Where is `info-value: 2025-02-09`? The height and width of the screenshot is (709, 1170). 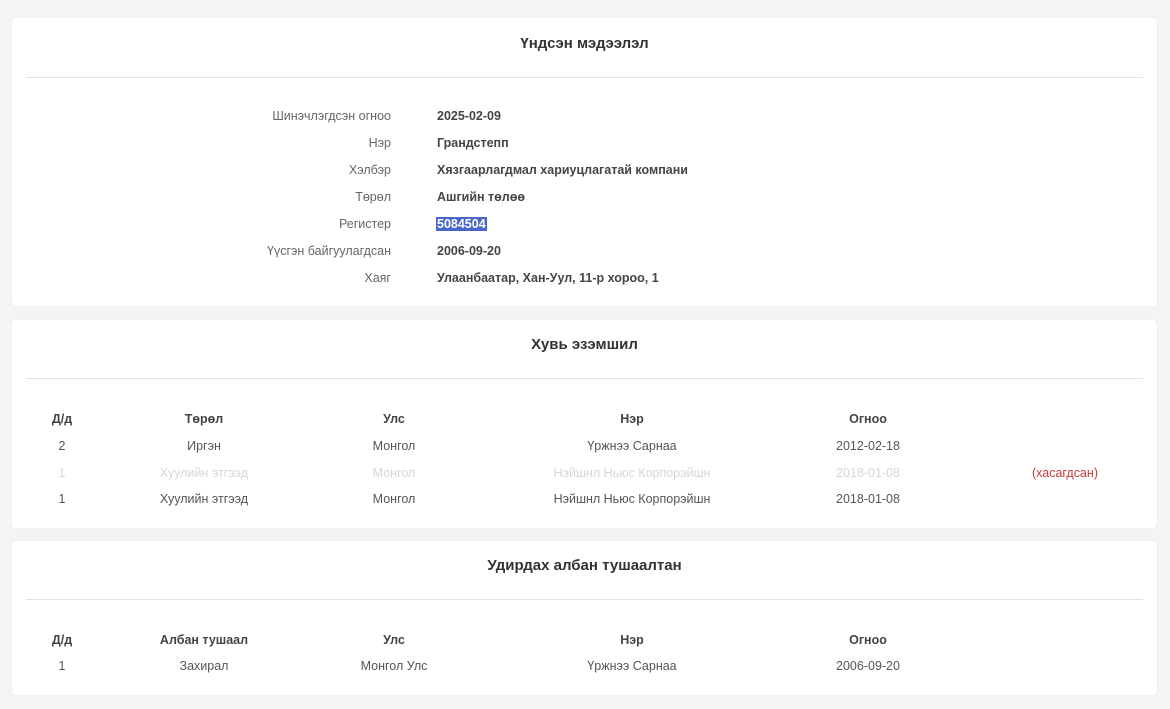 info-value: 2025-02-09 is located at coordinates (469, 116).